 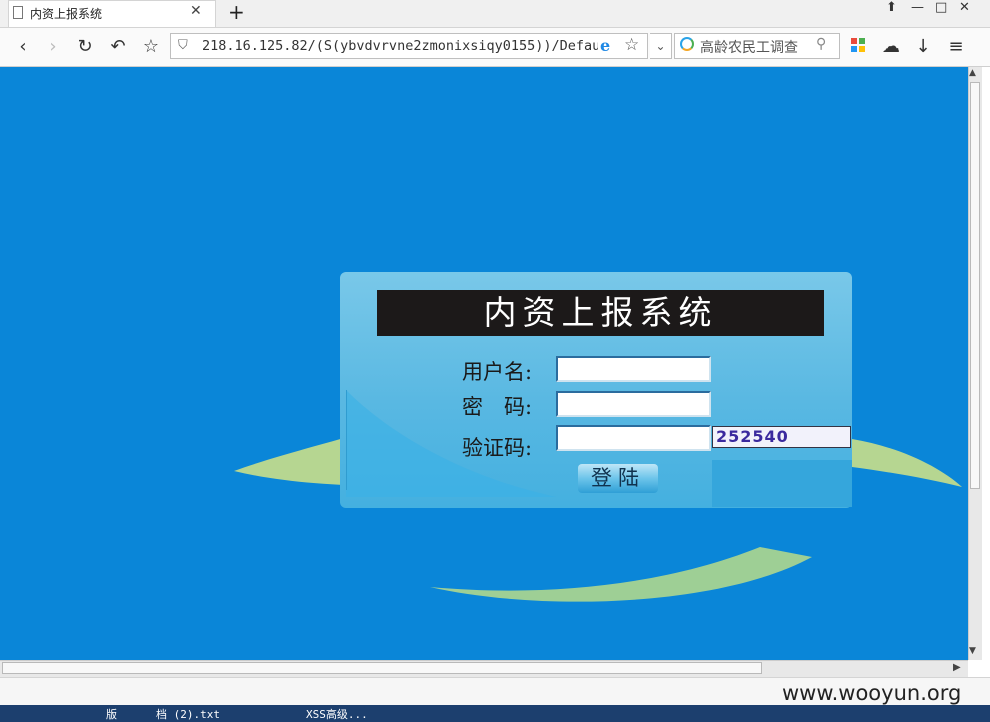 I want to click on password-label: 密 码:, so click(x=497, y=407).